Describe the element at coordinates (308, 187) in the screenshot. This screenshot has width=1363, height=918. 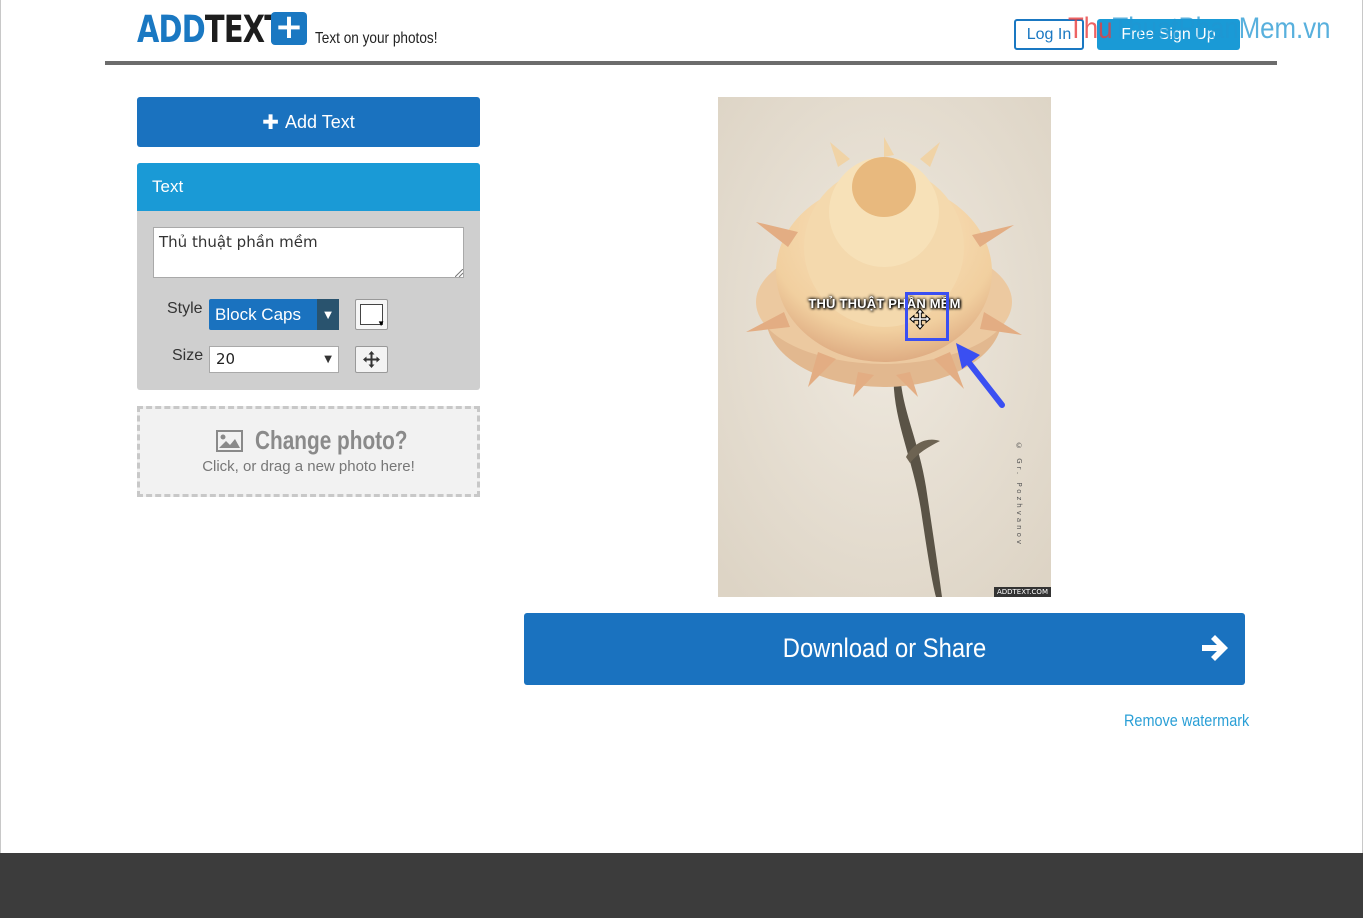
I see `text-panel-title: Text` at that location.